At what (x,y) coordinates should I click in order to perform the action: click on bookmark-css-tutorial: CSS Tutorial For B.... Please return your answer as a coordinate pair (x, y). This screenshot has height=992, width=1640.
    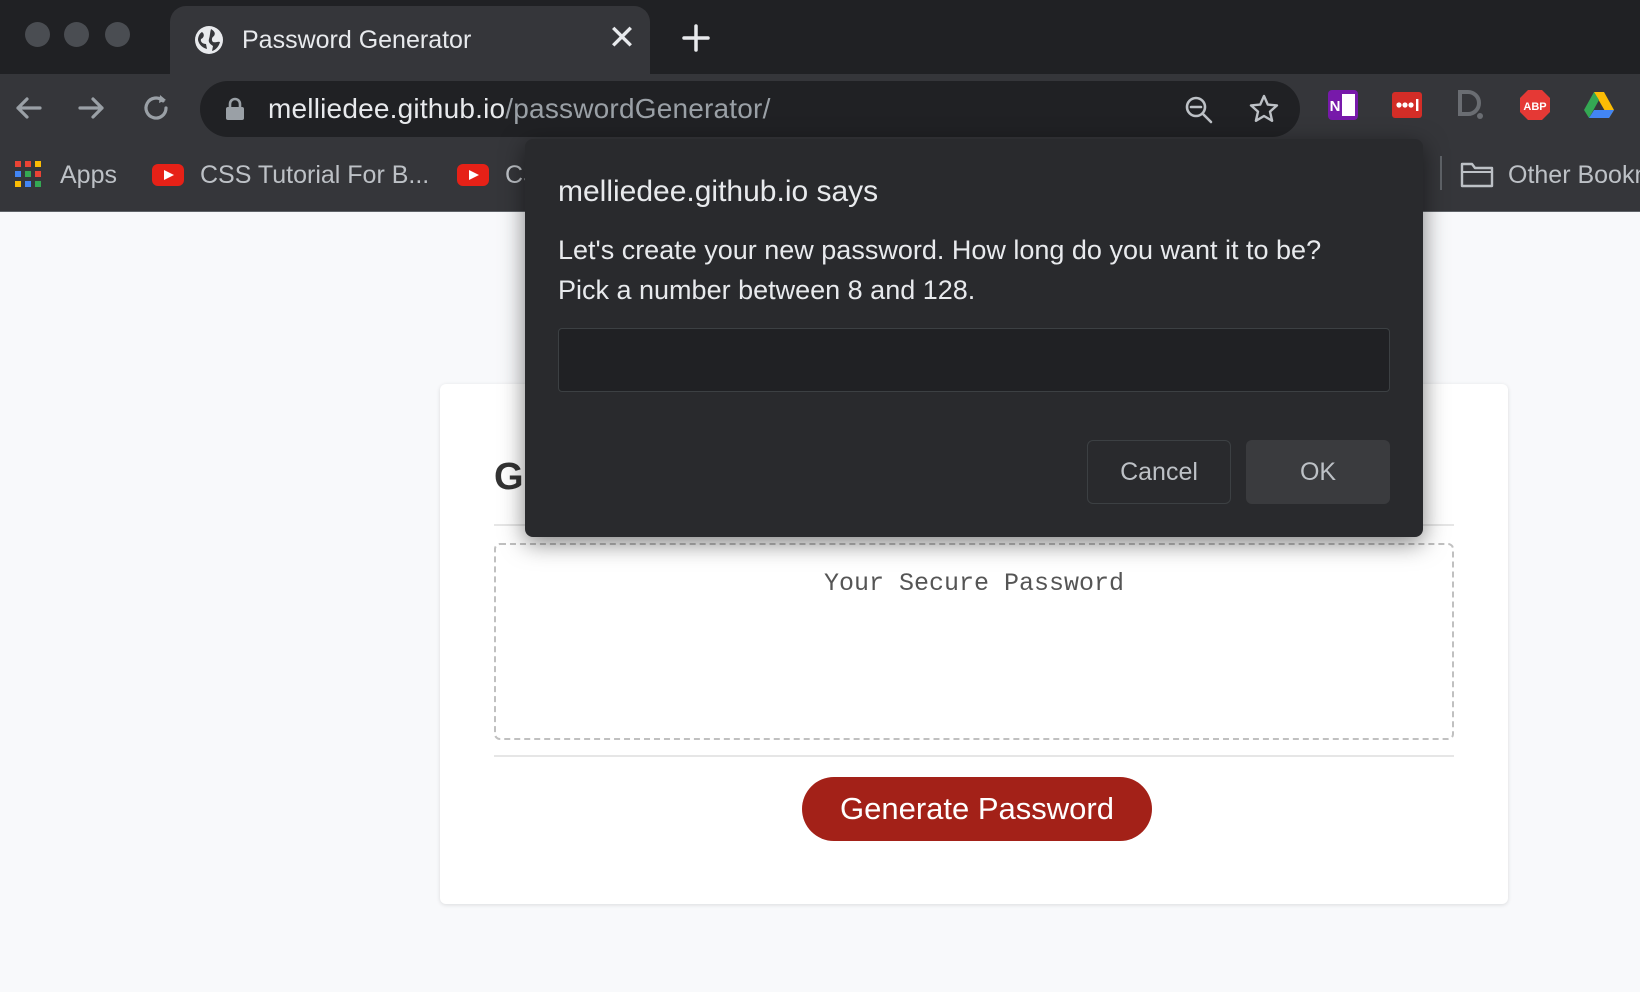
    Looking at the image, I should click on (314, 175).